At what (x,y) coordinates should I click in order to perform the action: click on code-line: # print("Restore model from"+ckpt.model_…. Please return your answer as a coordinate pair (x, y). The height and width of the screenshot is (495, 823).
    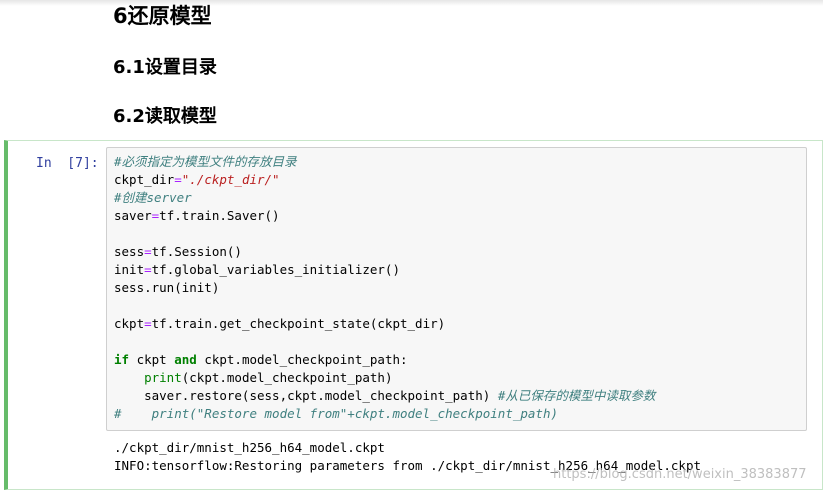
    Looking at the image, I should click on (384, 414).